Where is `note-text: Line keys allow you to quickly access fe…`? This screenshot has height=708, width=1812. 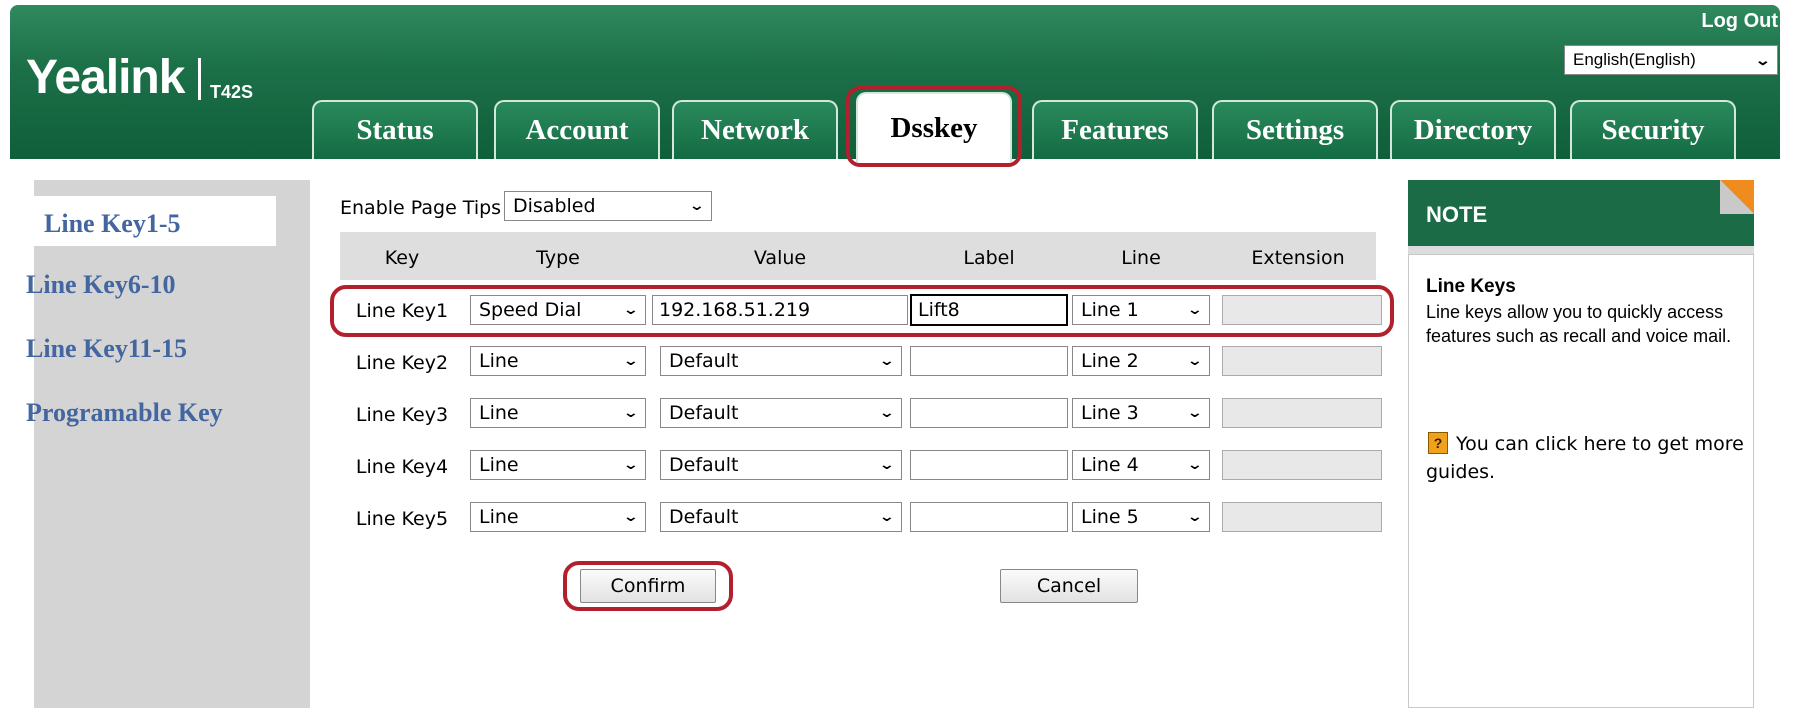 note-text: Line keys allow you to quickly access fe… is located at coordinates (1579, 324).